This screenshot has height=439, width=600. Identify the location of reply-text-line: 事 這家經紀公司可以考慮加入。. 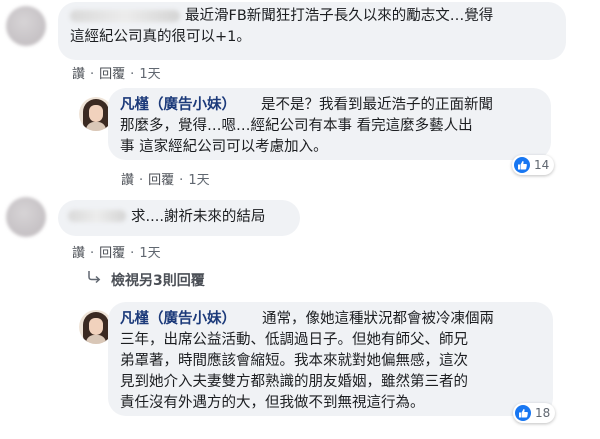
(224, 147).